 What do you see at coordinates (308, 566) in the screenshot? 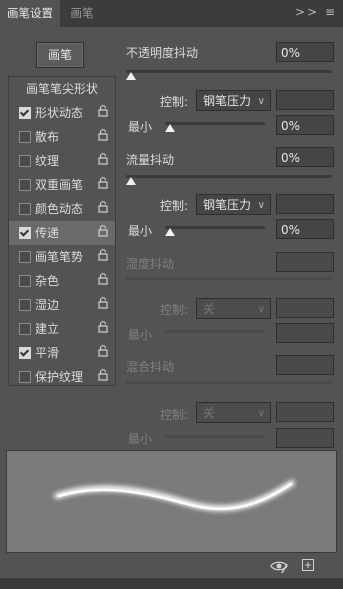
I see `new-preset-icon` at bounding box center [308, 566].